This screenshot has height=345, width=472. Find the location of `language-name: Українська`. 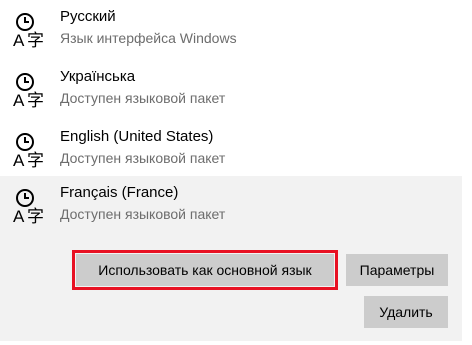

language-name: Українська is located at coordinates (98, 76).